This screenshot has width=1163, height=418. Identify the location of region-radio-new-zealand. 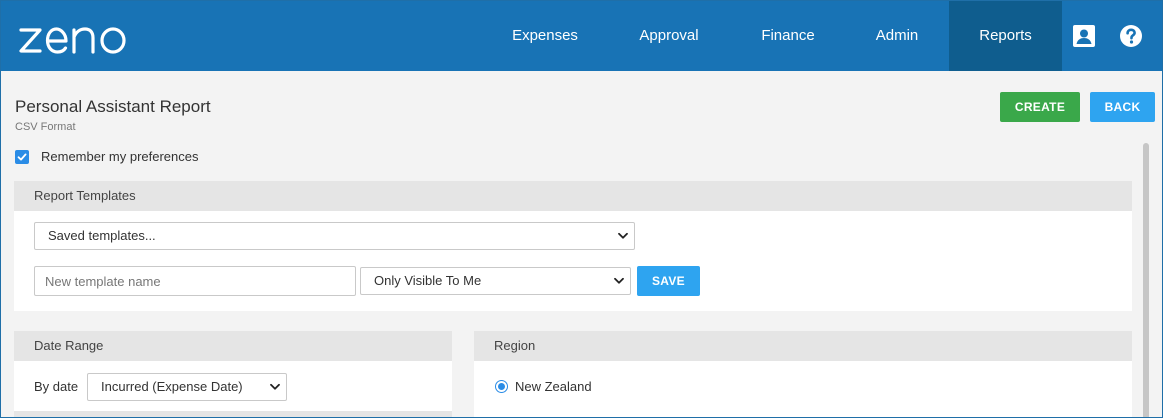
(501, 386).